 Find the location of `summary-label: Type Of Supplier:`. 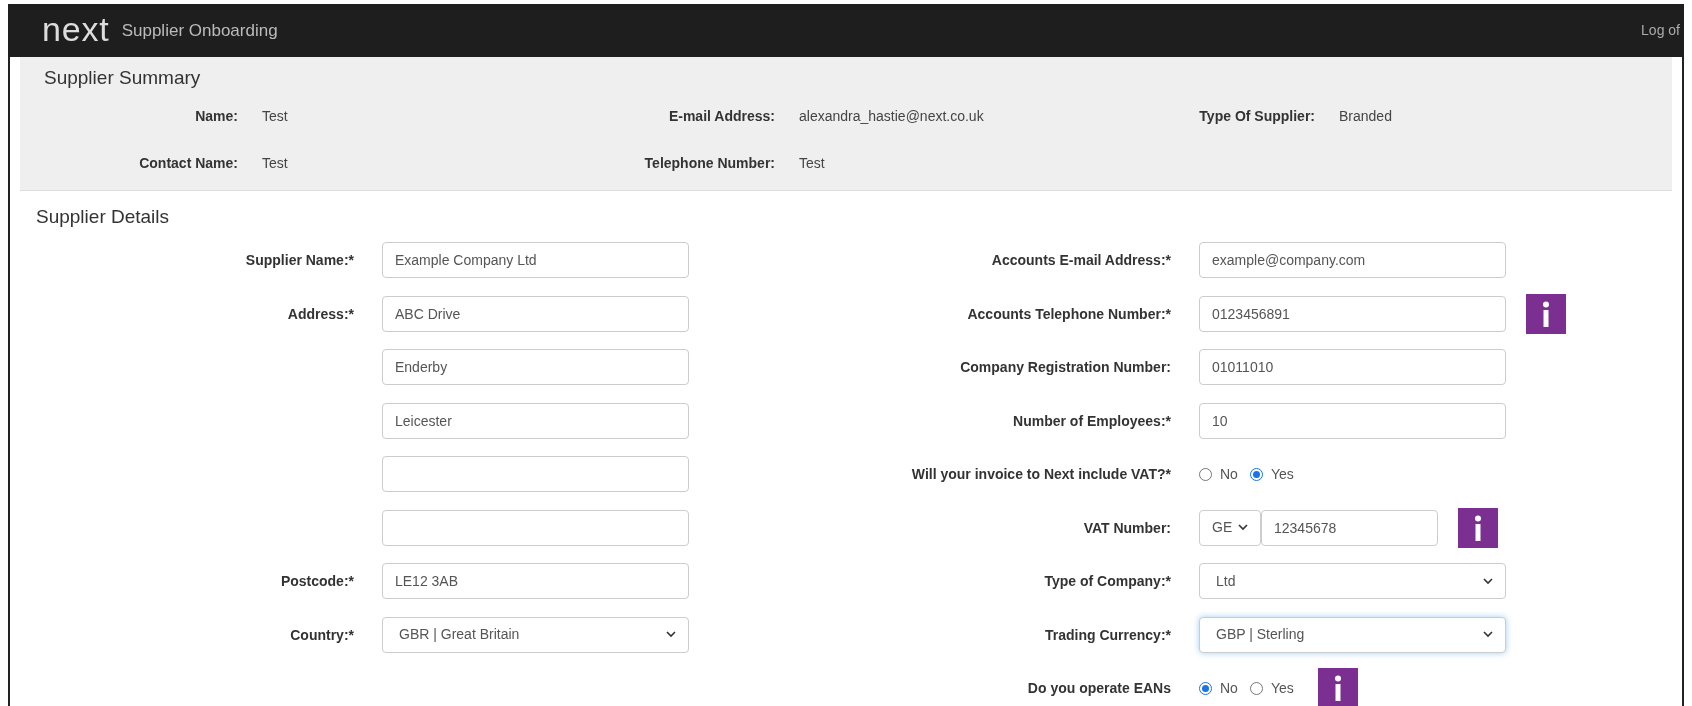

summary-label: Type Of Supplier: is located at coordinates (1257, 116).